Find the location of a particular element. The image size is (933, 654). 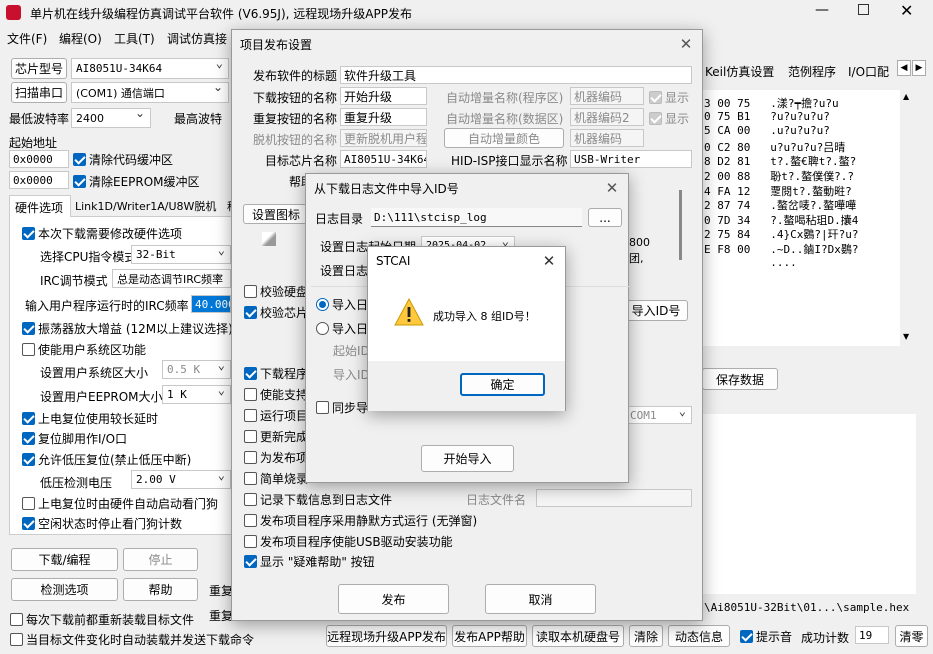

redo-btn-name-input: 重复升级 is located at coordinates (383, 117).